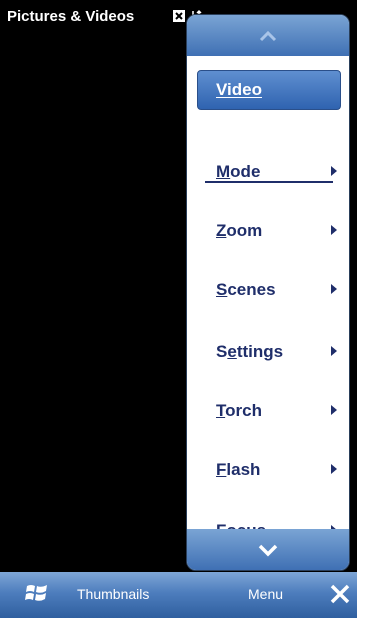 This screenshot has height=618, width=369. What do you see at coordinates (238, 171) in the screenshot?
I see `menu-item-label: Mode` at bounding box center [238, 171].